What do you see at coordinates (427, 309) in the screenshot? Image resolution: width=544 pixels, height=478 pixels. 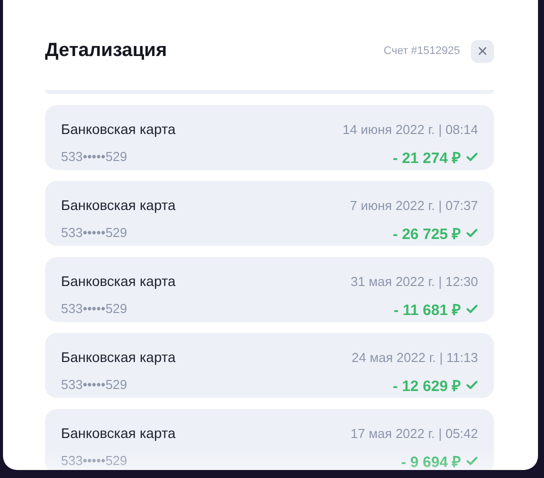 I see `transaction-amount: - 11 681 ₽` at bounding box center [427, 309].